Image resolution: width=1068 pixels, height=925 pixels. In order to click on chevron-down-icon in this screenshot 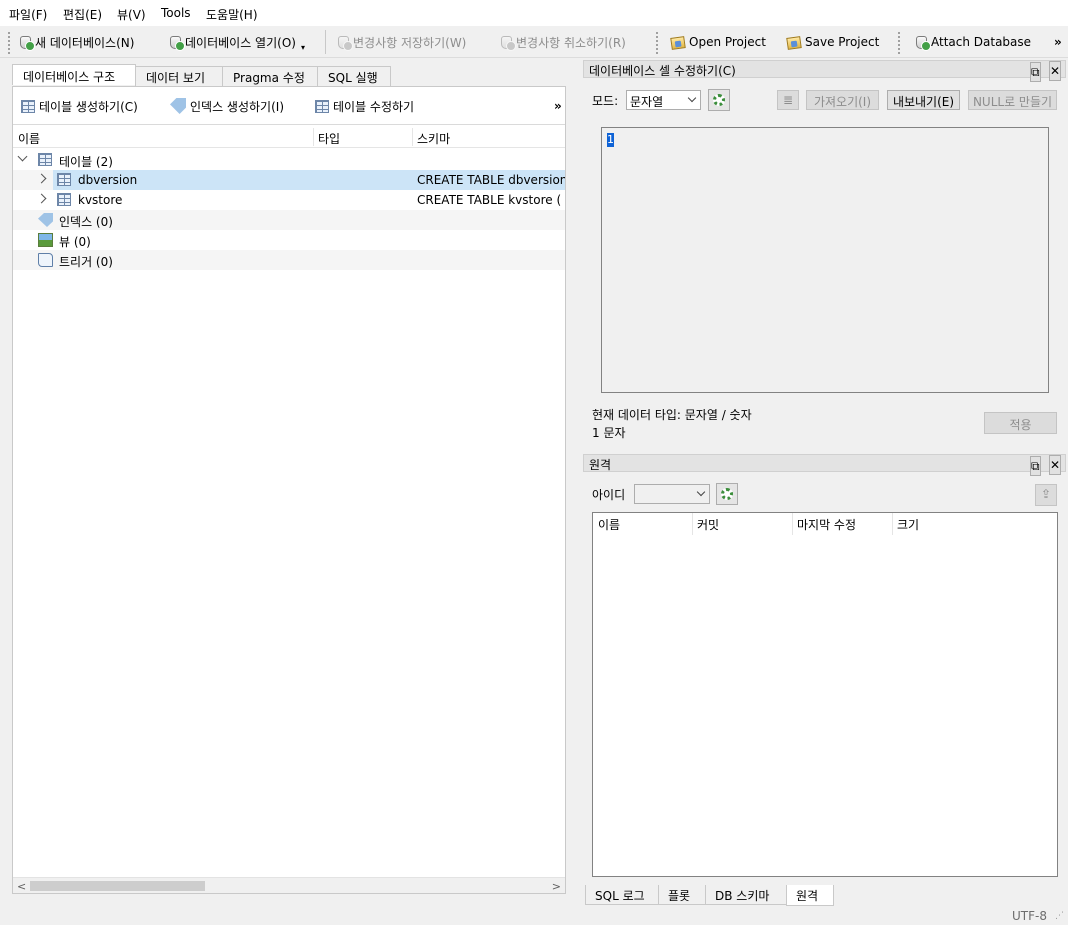, I will do `click(22, 156)`.